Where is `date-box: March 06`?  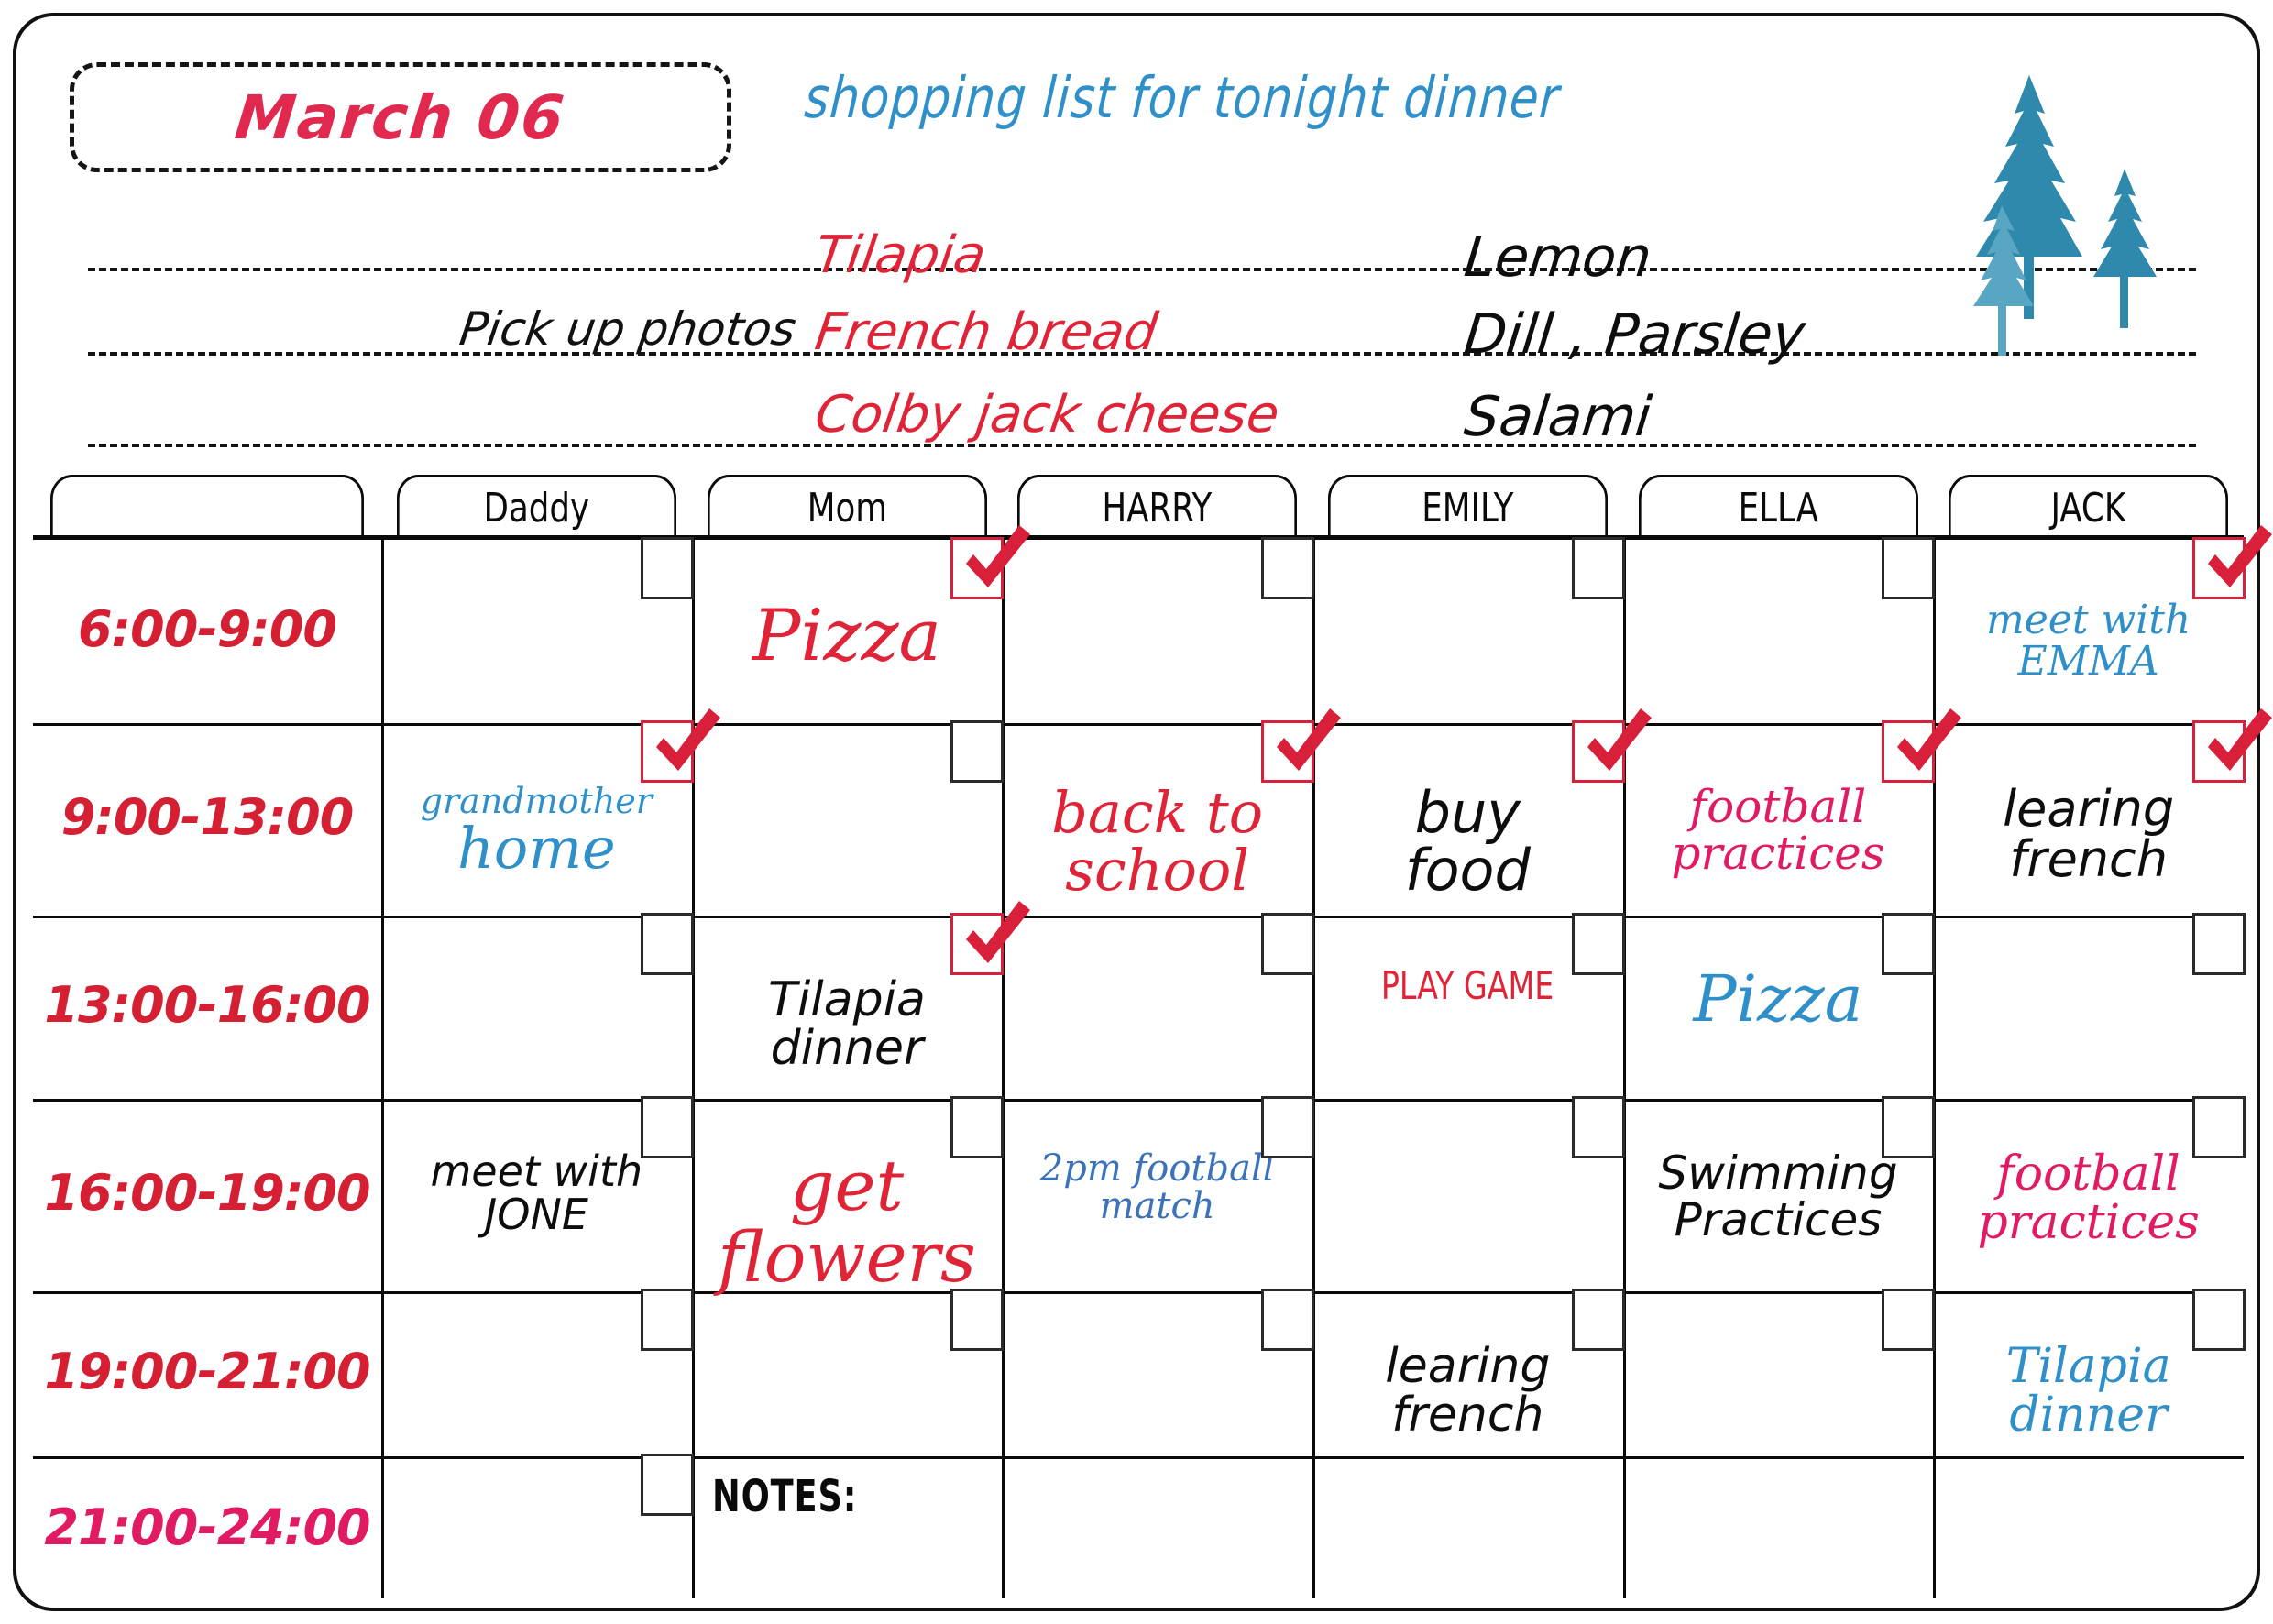 date-box: March 06 is located at coordinates (400, 117).